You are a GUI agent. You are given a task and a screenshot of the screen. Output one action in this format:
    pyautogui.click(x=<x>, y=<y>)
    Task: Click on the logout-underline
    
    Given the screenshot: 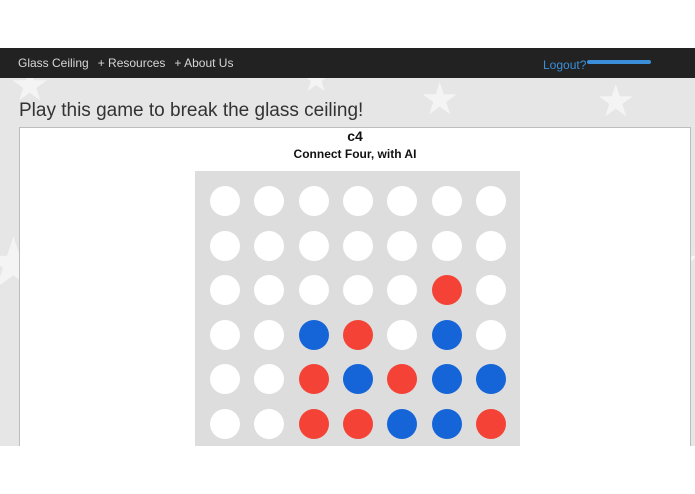 What is the action you would take?
    pyautogui.click(x=619, y=62)
    